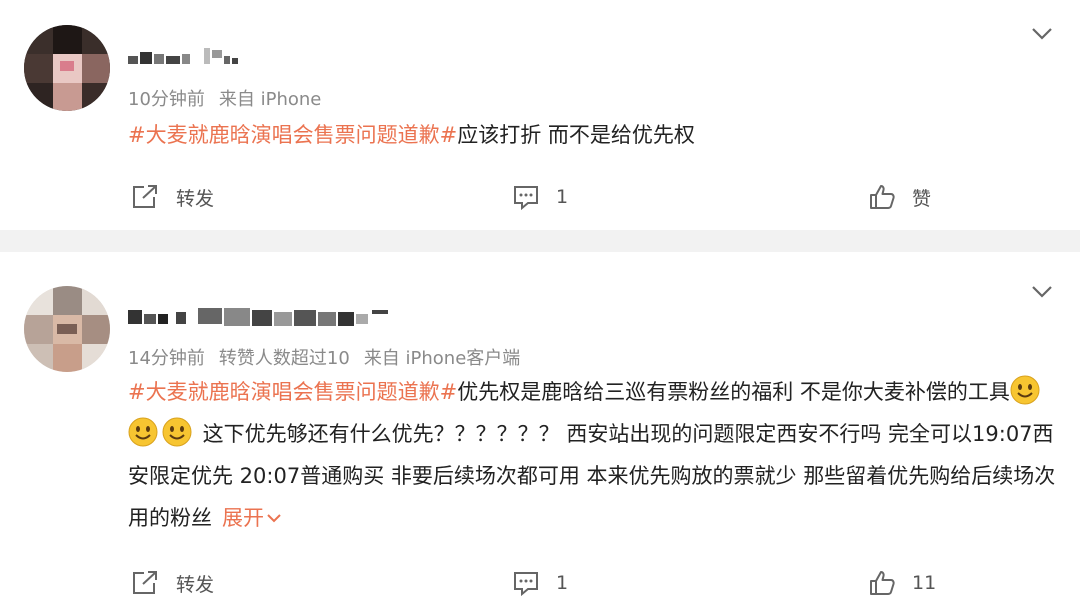 Image resolution: width=1080 pixels, height=607 pixels. I want to click on post-source: 来自 iPhone客户端, so click(442, 358).